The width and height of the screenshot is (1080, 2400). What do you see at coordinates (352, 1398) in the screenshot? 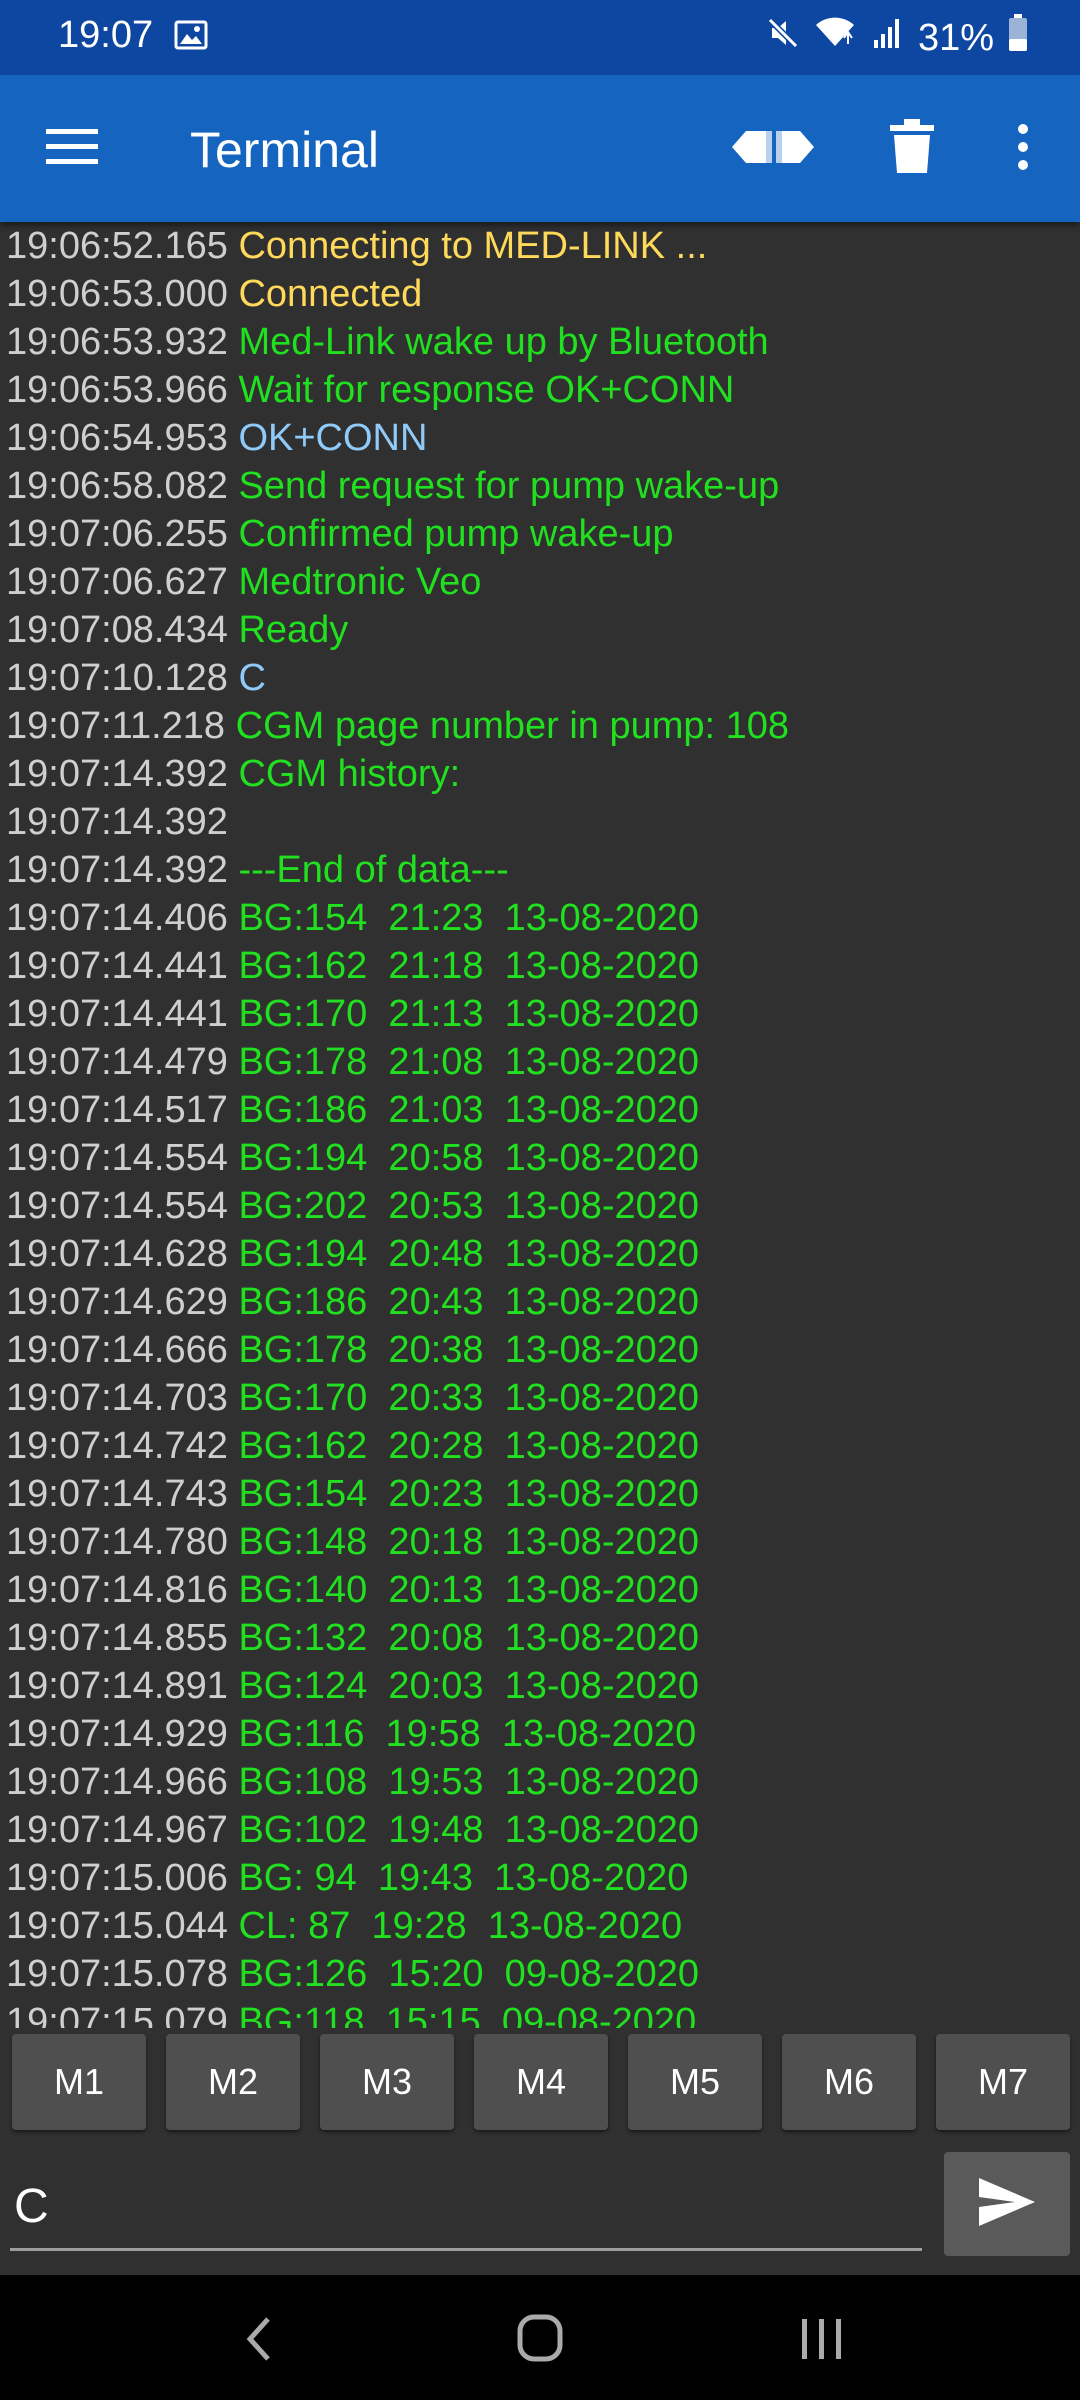
I see `terminal-line: 19:07:14.703 BG:170 20:33 13-08-2020` at bounding box center [352, 1398].